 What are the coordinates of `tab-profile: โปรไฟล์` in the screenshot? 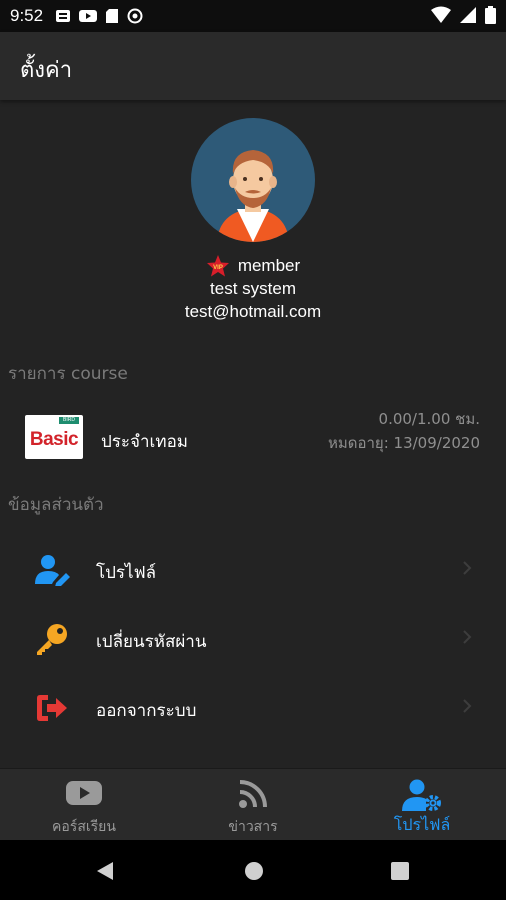 It's located at (422, 805).